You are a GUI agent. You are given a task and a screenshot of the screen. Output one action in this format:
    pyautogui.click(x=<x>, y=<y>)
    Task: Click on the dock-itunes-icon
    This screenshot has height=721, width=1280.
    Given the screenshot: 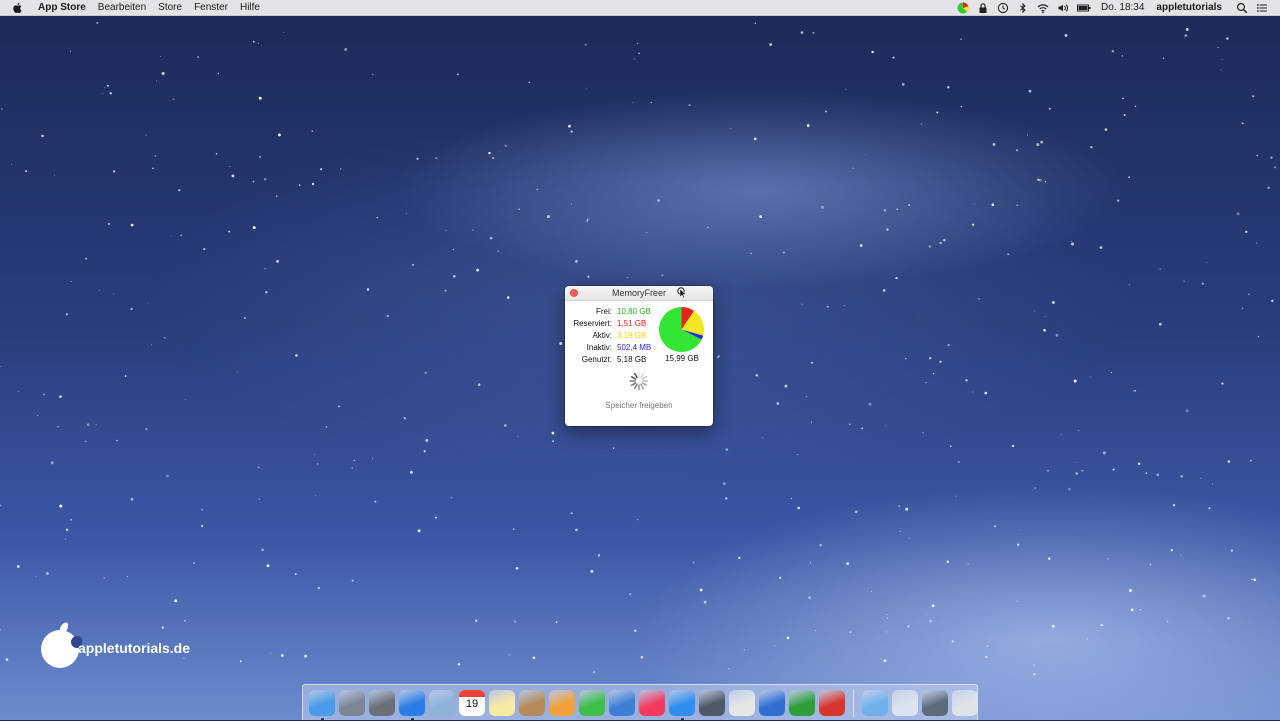 What is the action you would take?
    pyautogui.click(x=652, y=702)
    